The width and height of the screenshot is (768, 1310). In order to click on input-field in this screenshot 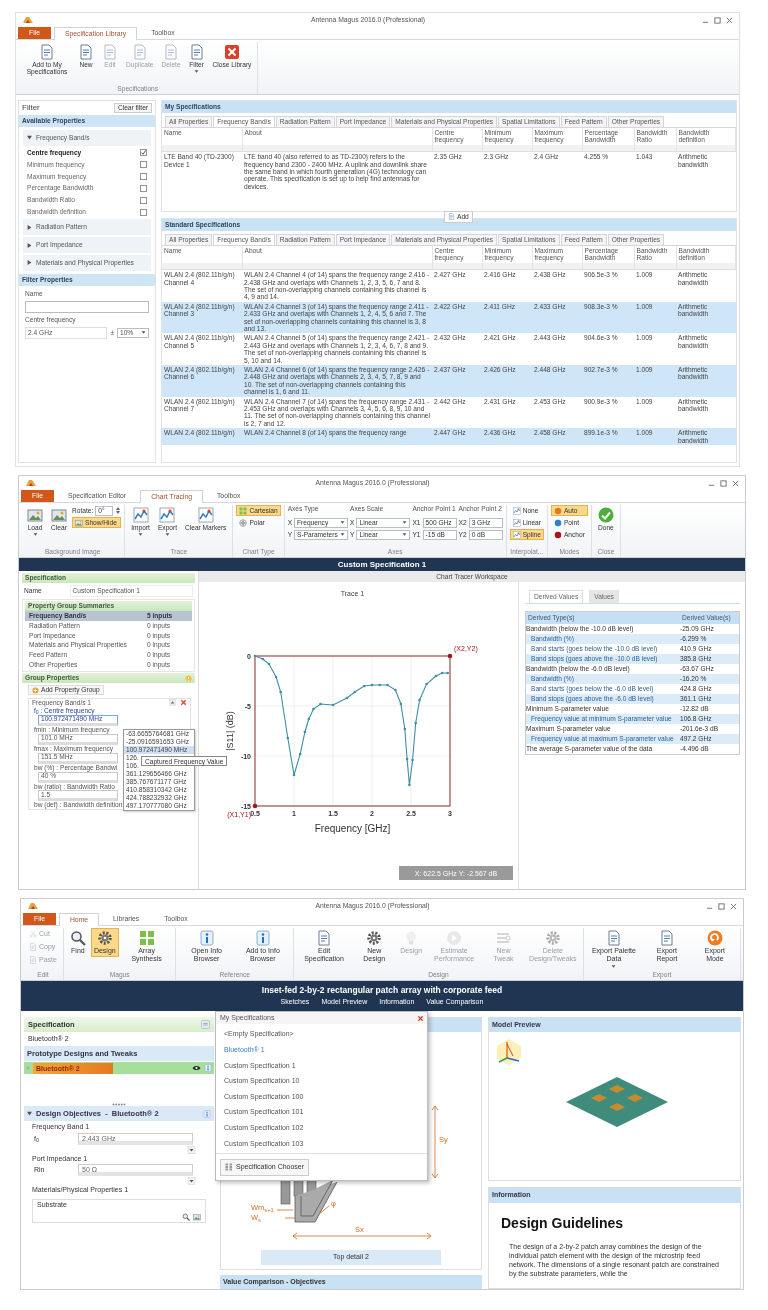, I will do `click(87, 306)`.